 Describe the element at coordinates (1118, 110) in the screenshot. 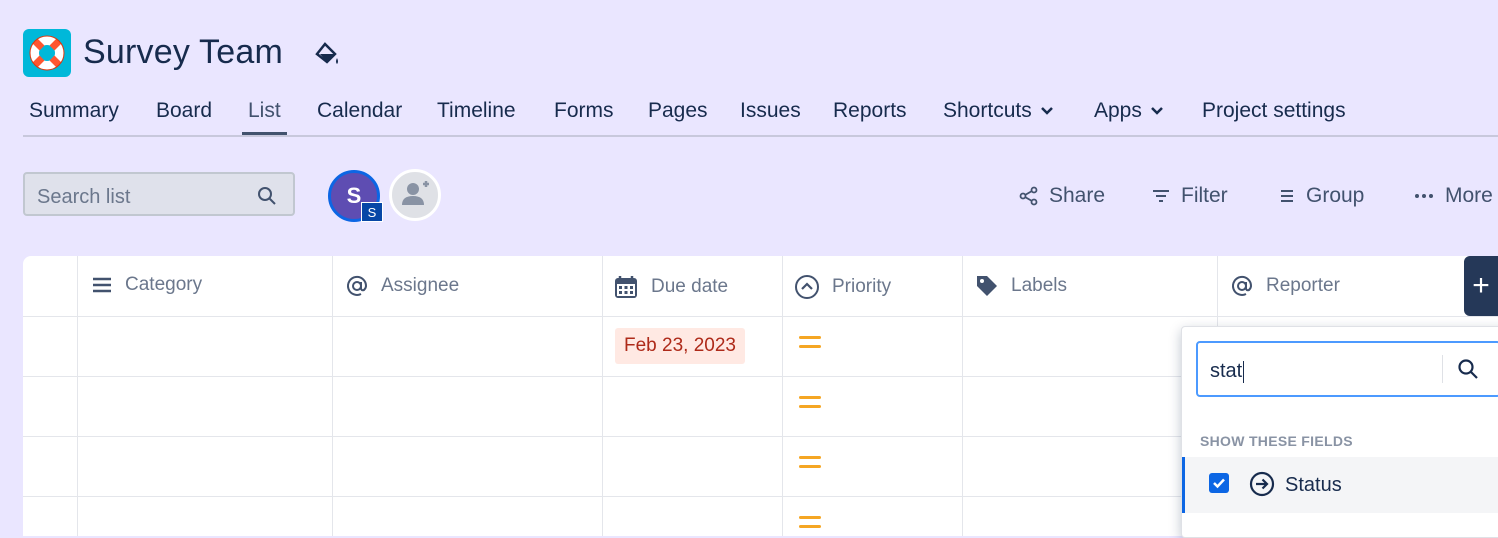

I see `tab-apps-label: Apps` at that location.